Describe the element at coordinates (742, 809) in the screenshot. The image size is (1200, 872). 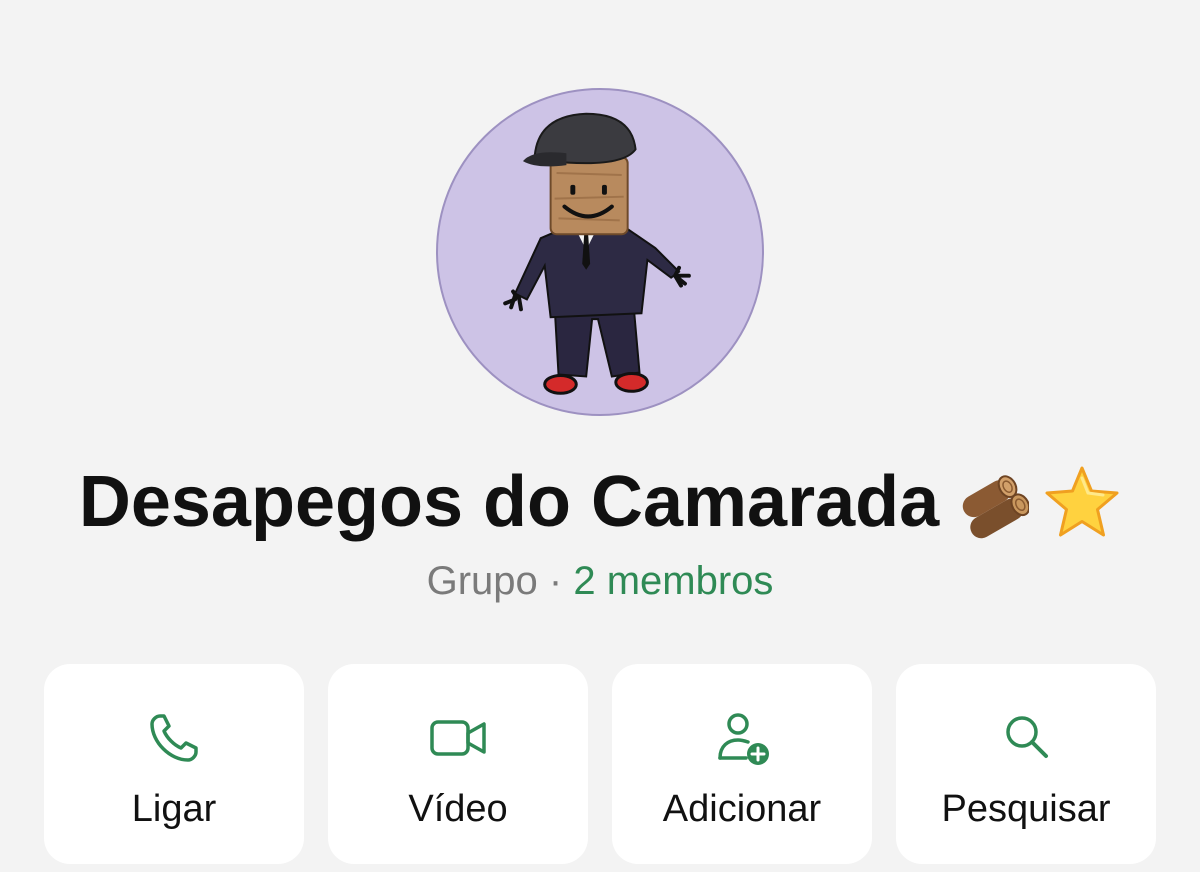
I see `add-participant-label: Adicionar` at that location.